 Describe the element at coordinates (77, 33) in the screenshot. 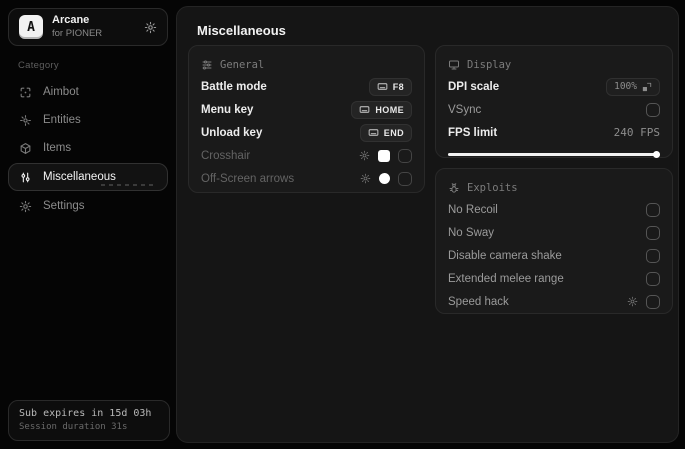

I see `app-subtitle: for PIONER` at that location.